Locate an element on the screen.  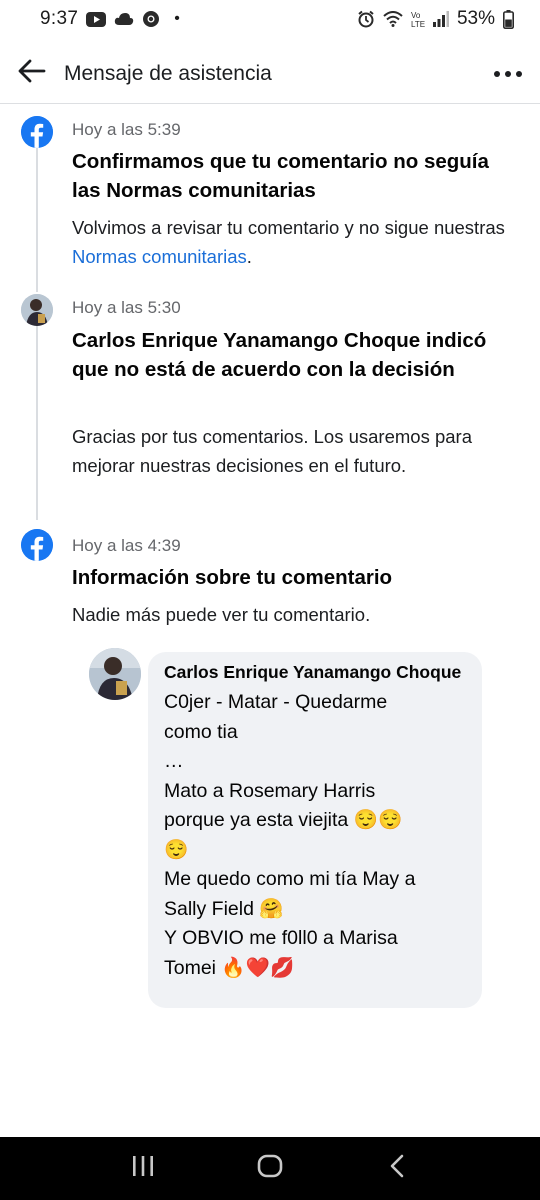
comment-author-avatar is located at coordinates (115, 674).